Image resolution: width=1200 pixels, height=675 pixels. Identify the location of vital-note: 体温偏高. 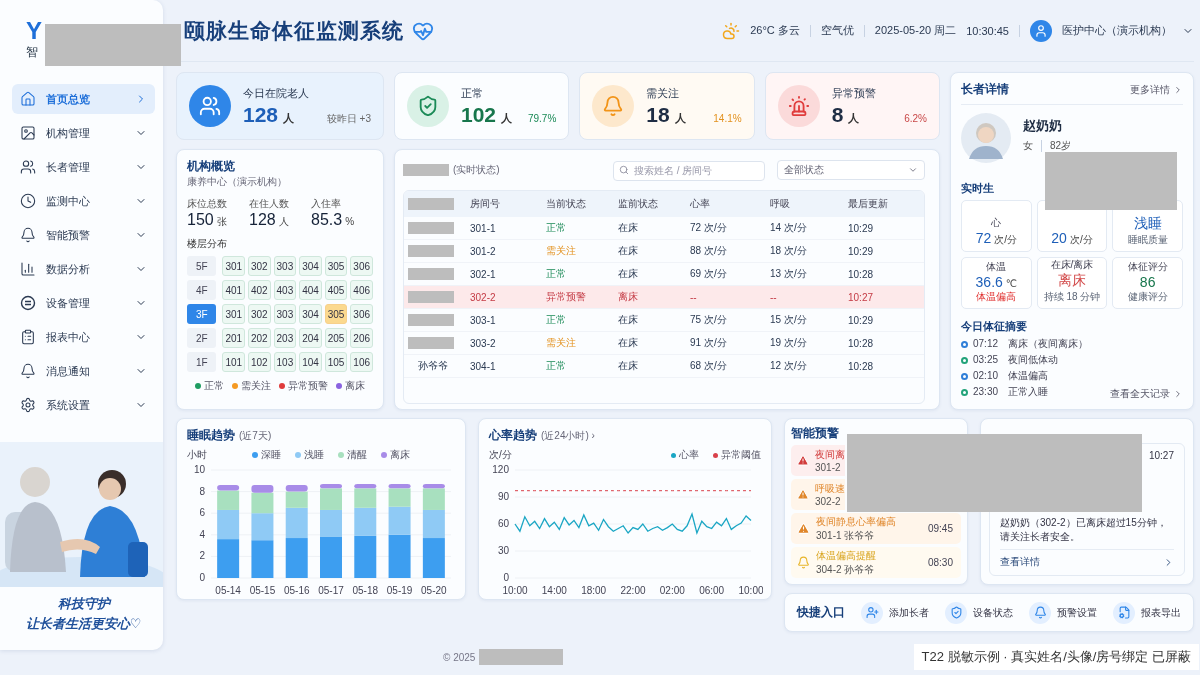
(996, 297).